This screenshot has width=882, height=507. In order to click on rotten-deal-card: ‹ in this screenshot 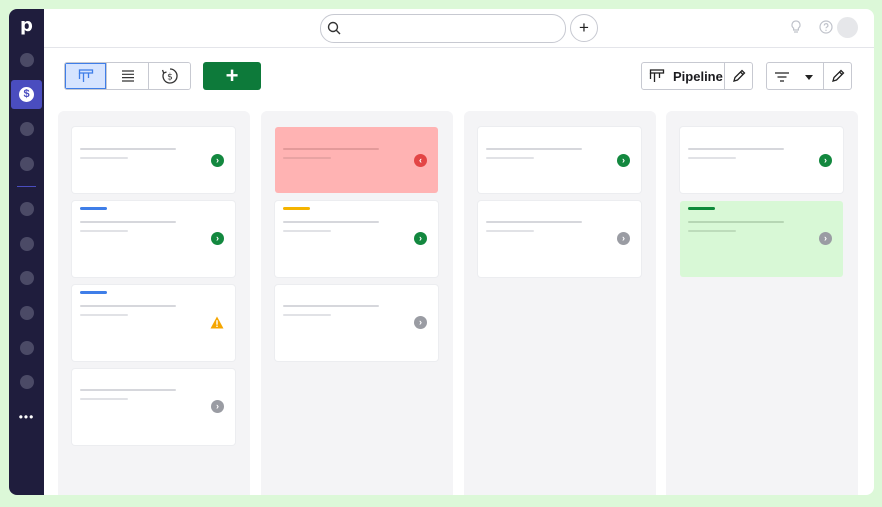, I will do `click(356, 160)`.